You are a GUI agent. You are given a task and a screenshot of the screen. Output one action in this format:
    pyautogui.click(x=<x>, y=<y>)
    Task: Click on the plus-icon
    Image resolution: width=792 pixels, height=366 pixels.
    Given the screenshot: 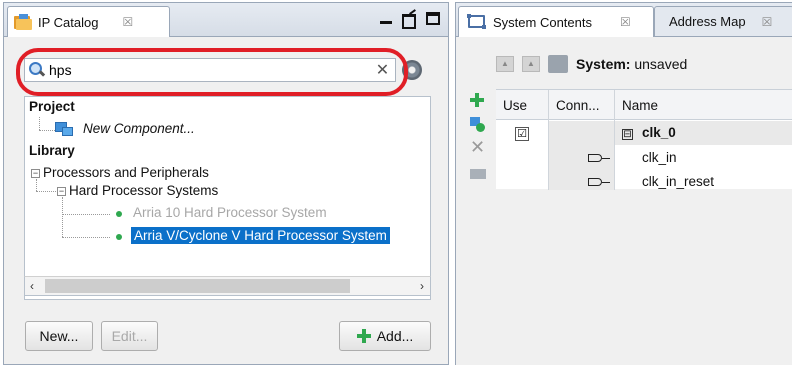 What is the action you would take?
    pyautogui.click(x=363, y=336)
    